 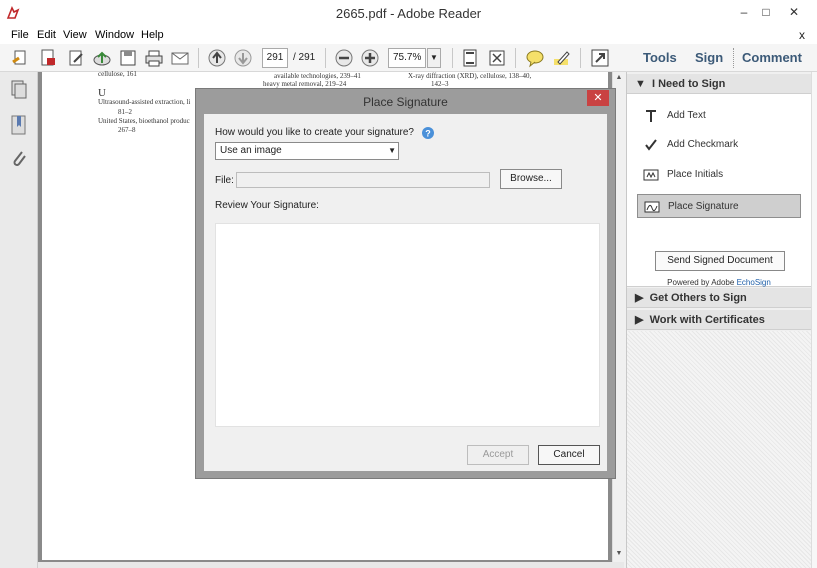 What do you see at coordinates (660, 57) in the screenshot?
I see `tools-pane-button: Tools` at bounding box center [660, 57].